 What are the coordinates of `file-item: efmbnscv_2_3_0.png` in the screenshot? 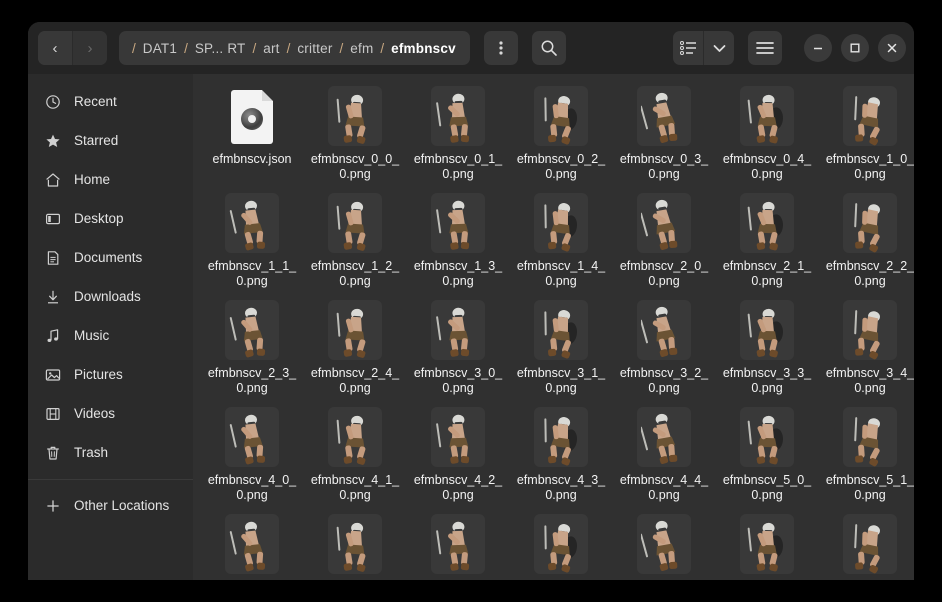 It's located at (252, 349).